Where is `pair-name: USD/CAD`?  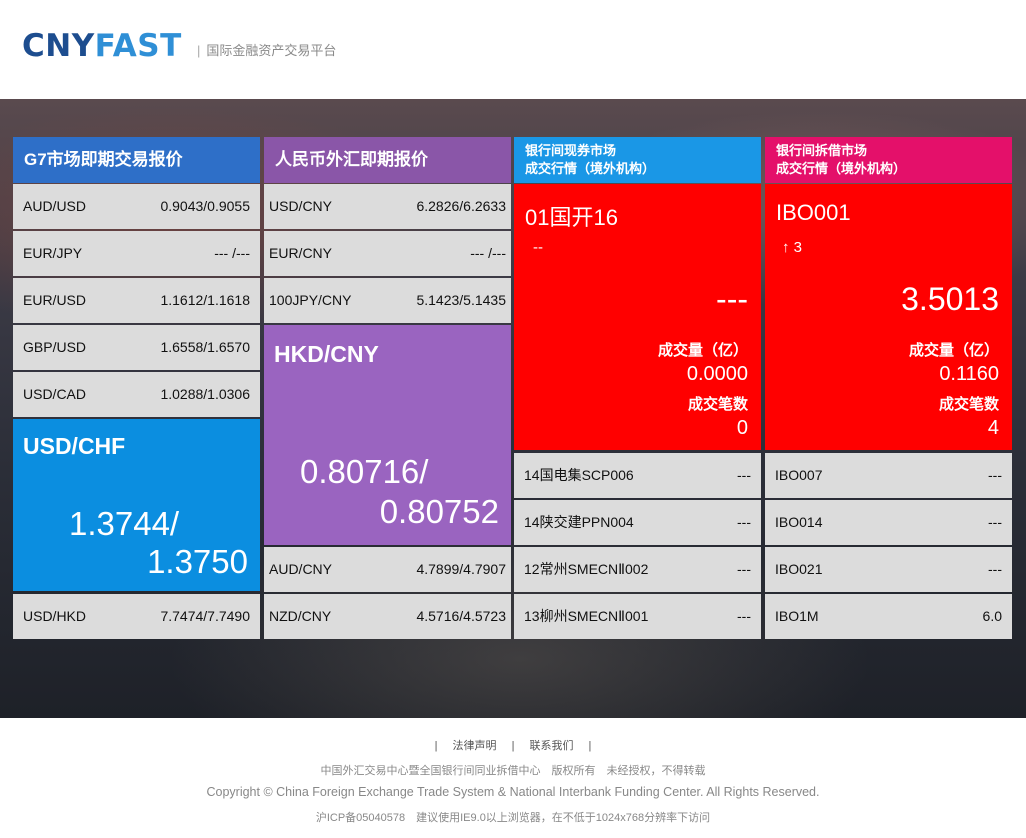 pair-name: USD/CAD is located at coordinates (55, 394).